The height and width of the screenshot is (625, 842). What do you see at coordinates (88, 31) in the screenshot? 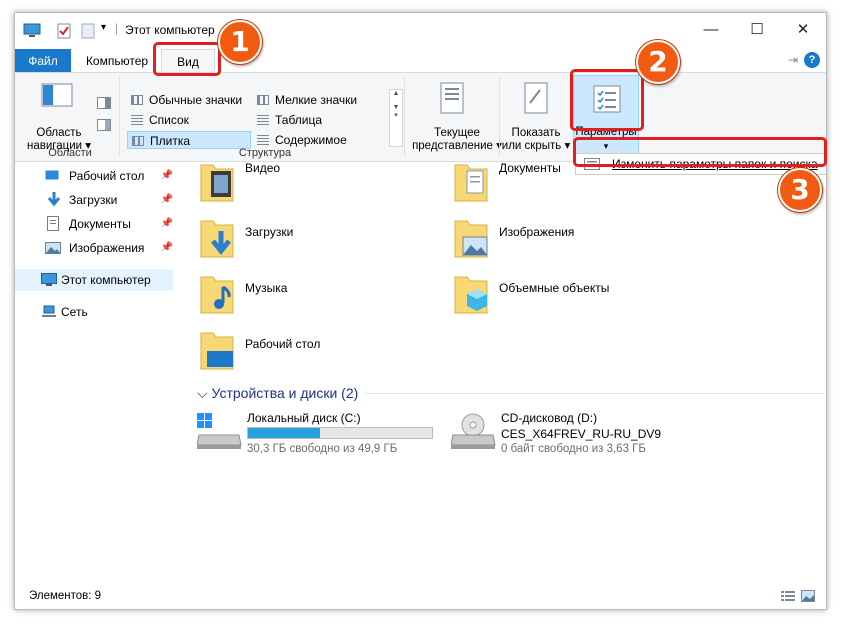
I see `new-folder-icon` at bounding box center [88, 31].